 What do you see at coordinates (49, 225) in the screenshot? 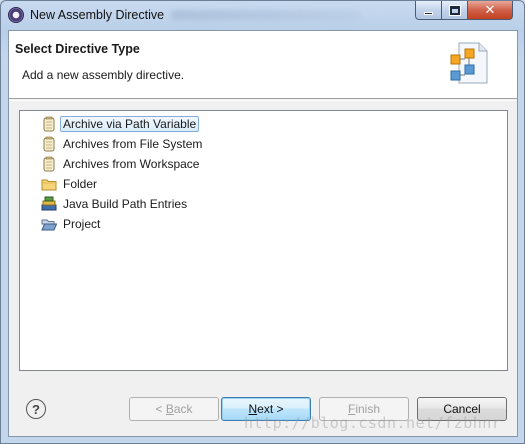
I see `open-folder-icon` at bounding box center [49, 225].